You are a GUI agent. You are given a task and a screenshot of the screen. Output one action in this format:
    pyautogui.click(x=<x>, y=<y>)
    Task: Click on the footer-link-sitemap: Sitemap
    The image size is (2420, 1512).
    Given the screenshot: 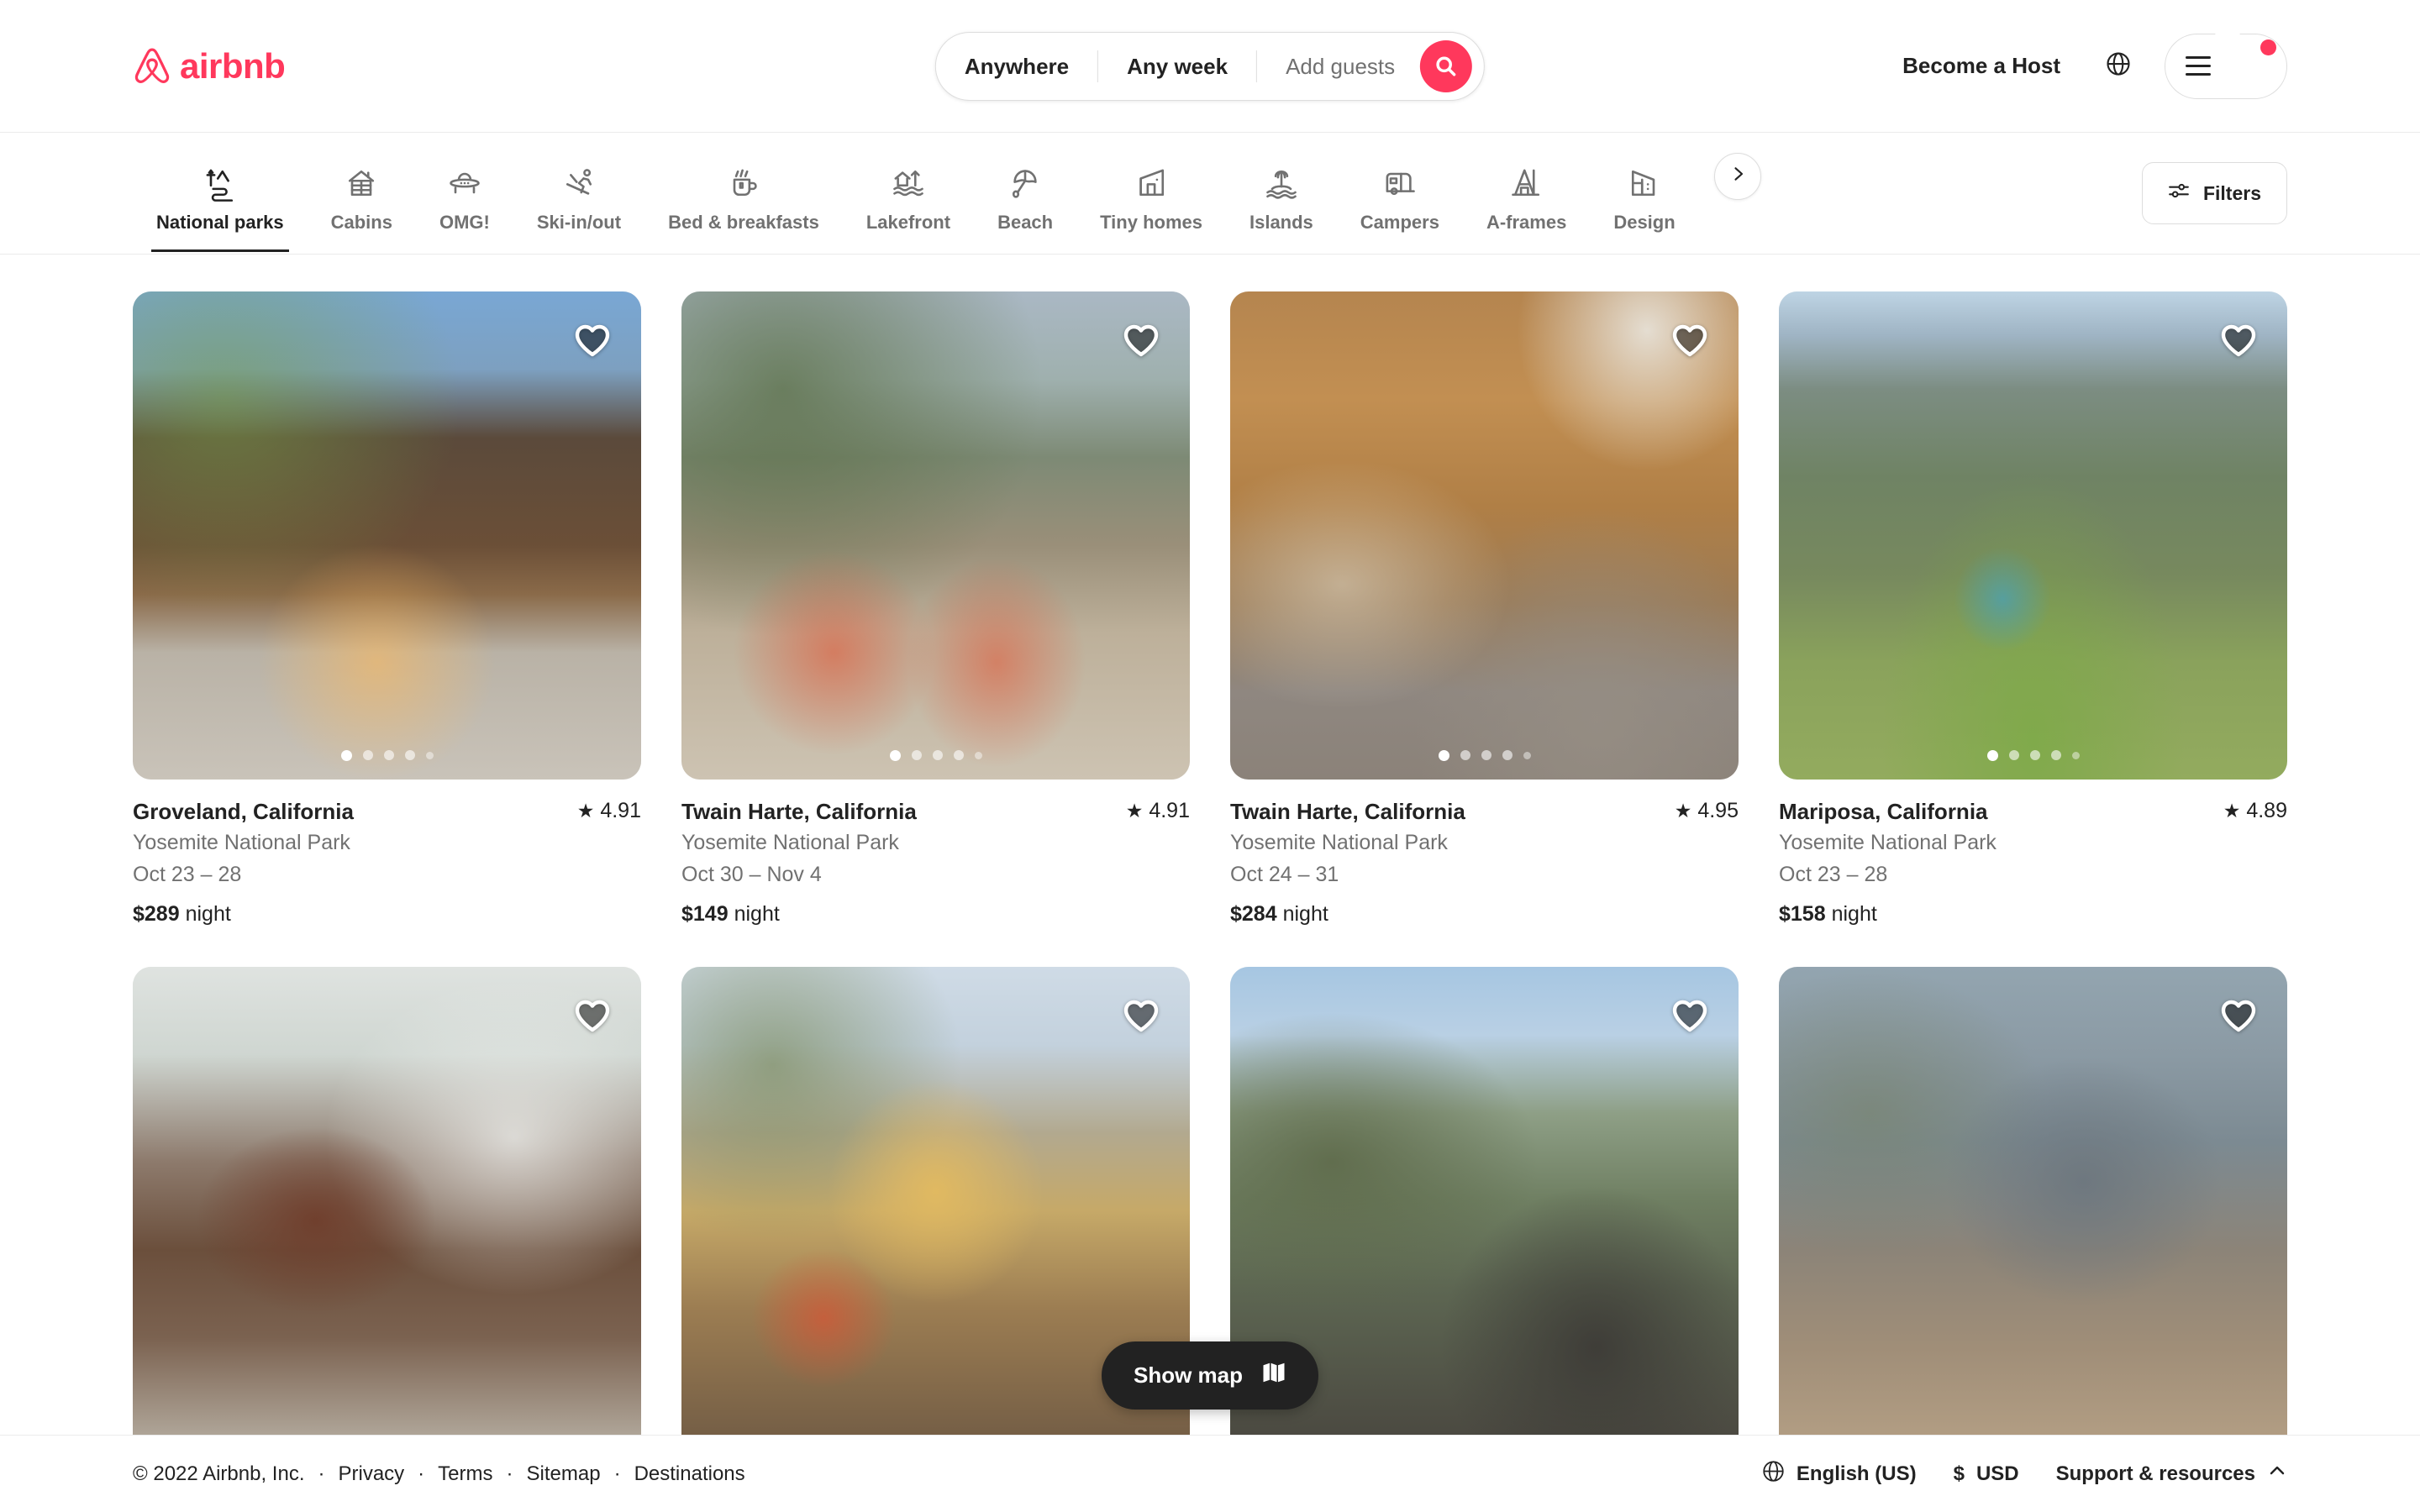 What is the action you would take?
    pyautogui.click(x=564, y=1474)
    